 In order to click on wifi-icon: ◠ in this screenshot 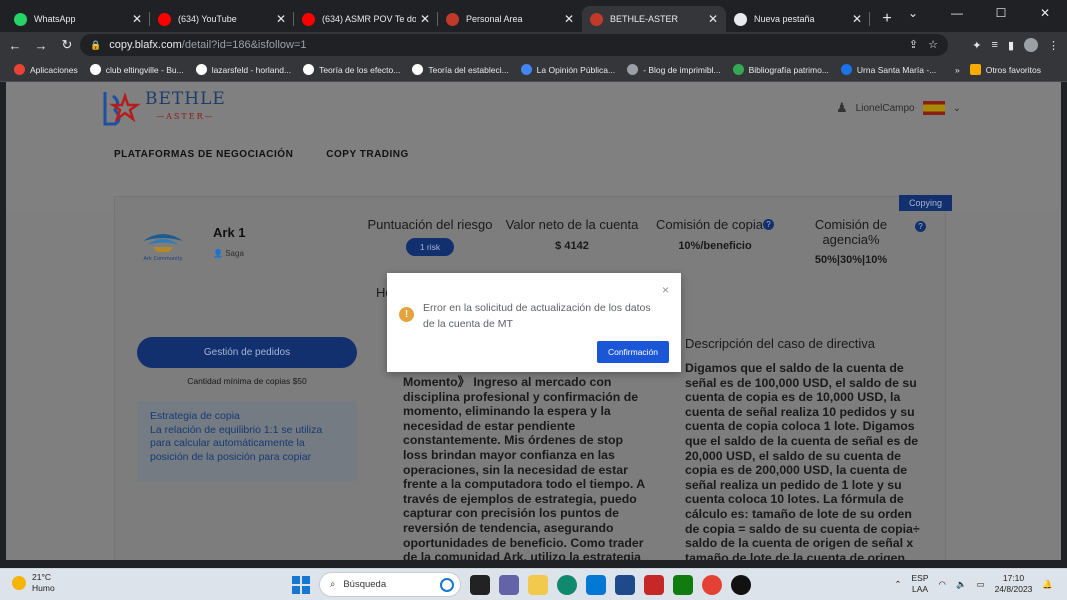, I will do `click(942, 584)`.